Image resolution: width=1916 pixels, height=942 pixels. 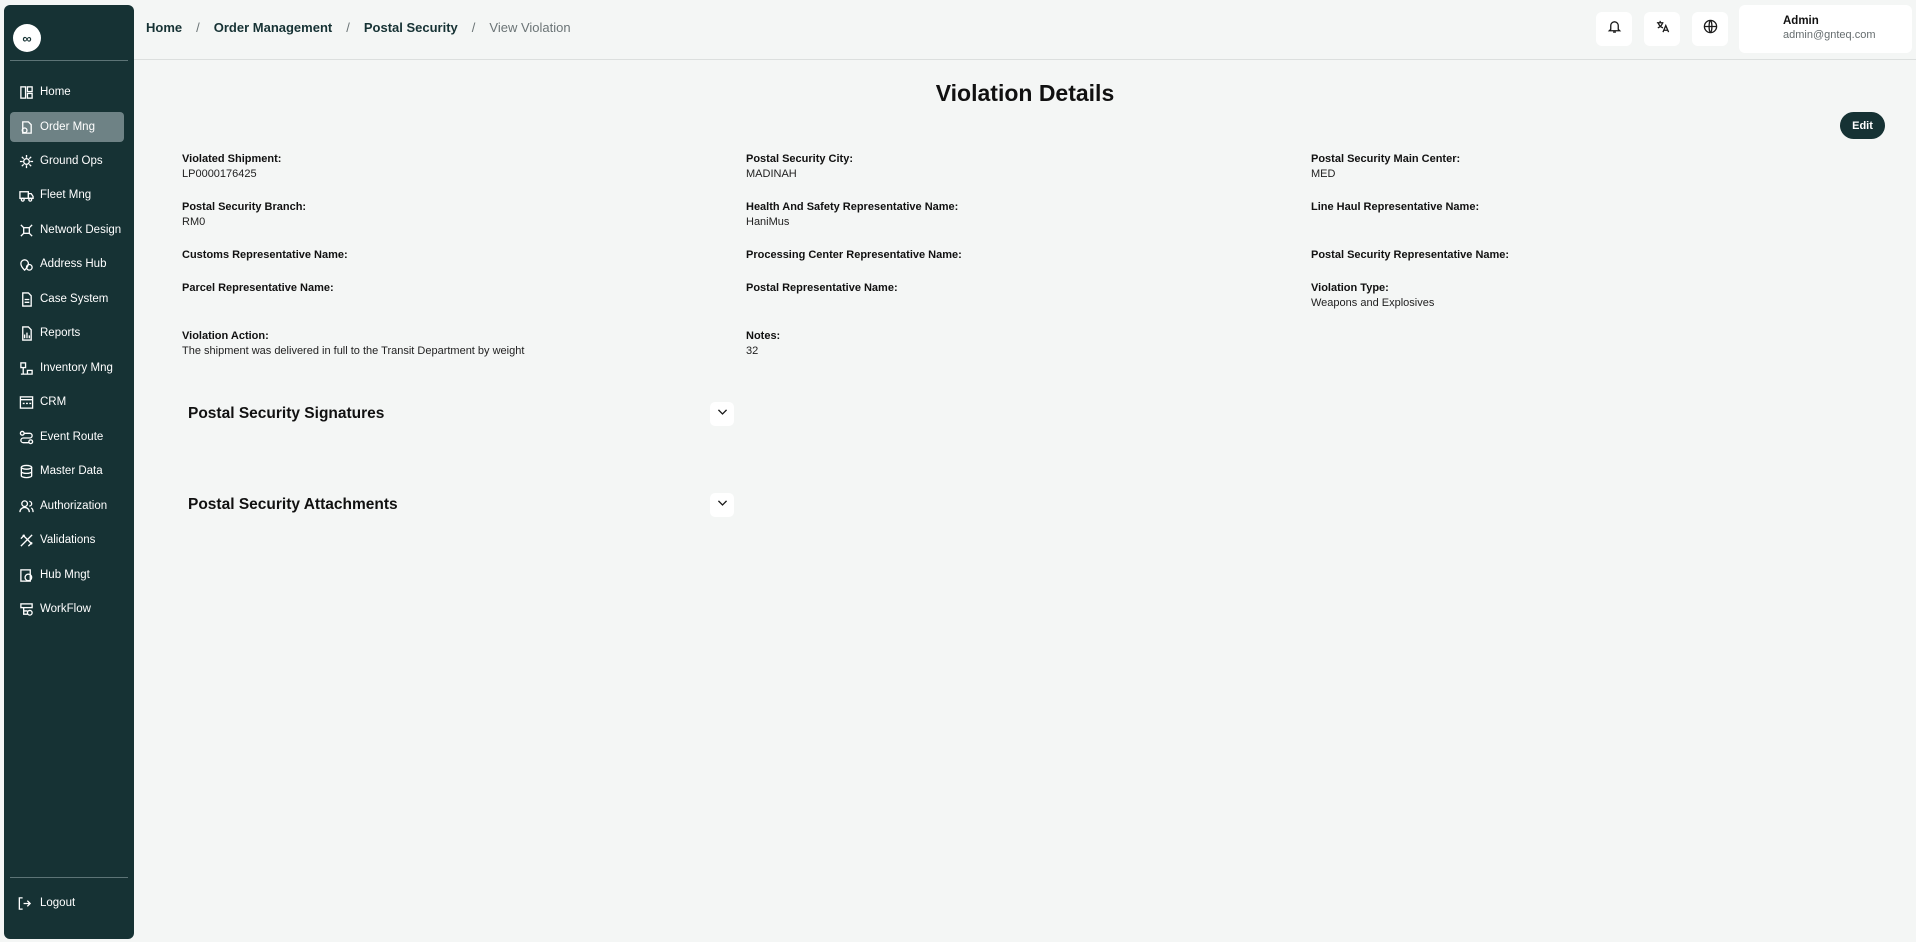 I want to click on logout-label: Logout, so click(x=58, y=903).